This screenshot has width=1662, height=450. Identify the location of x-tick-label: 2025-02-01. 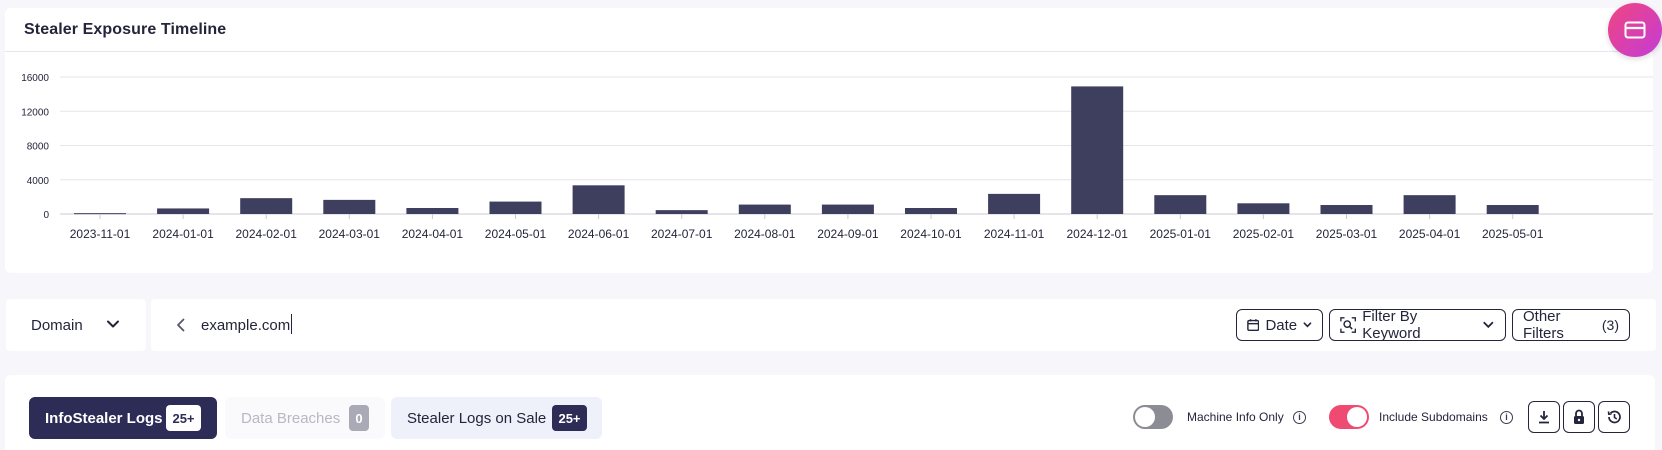
(1264, 234).